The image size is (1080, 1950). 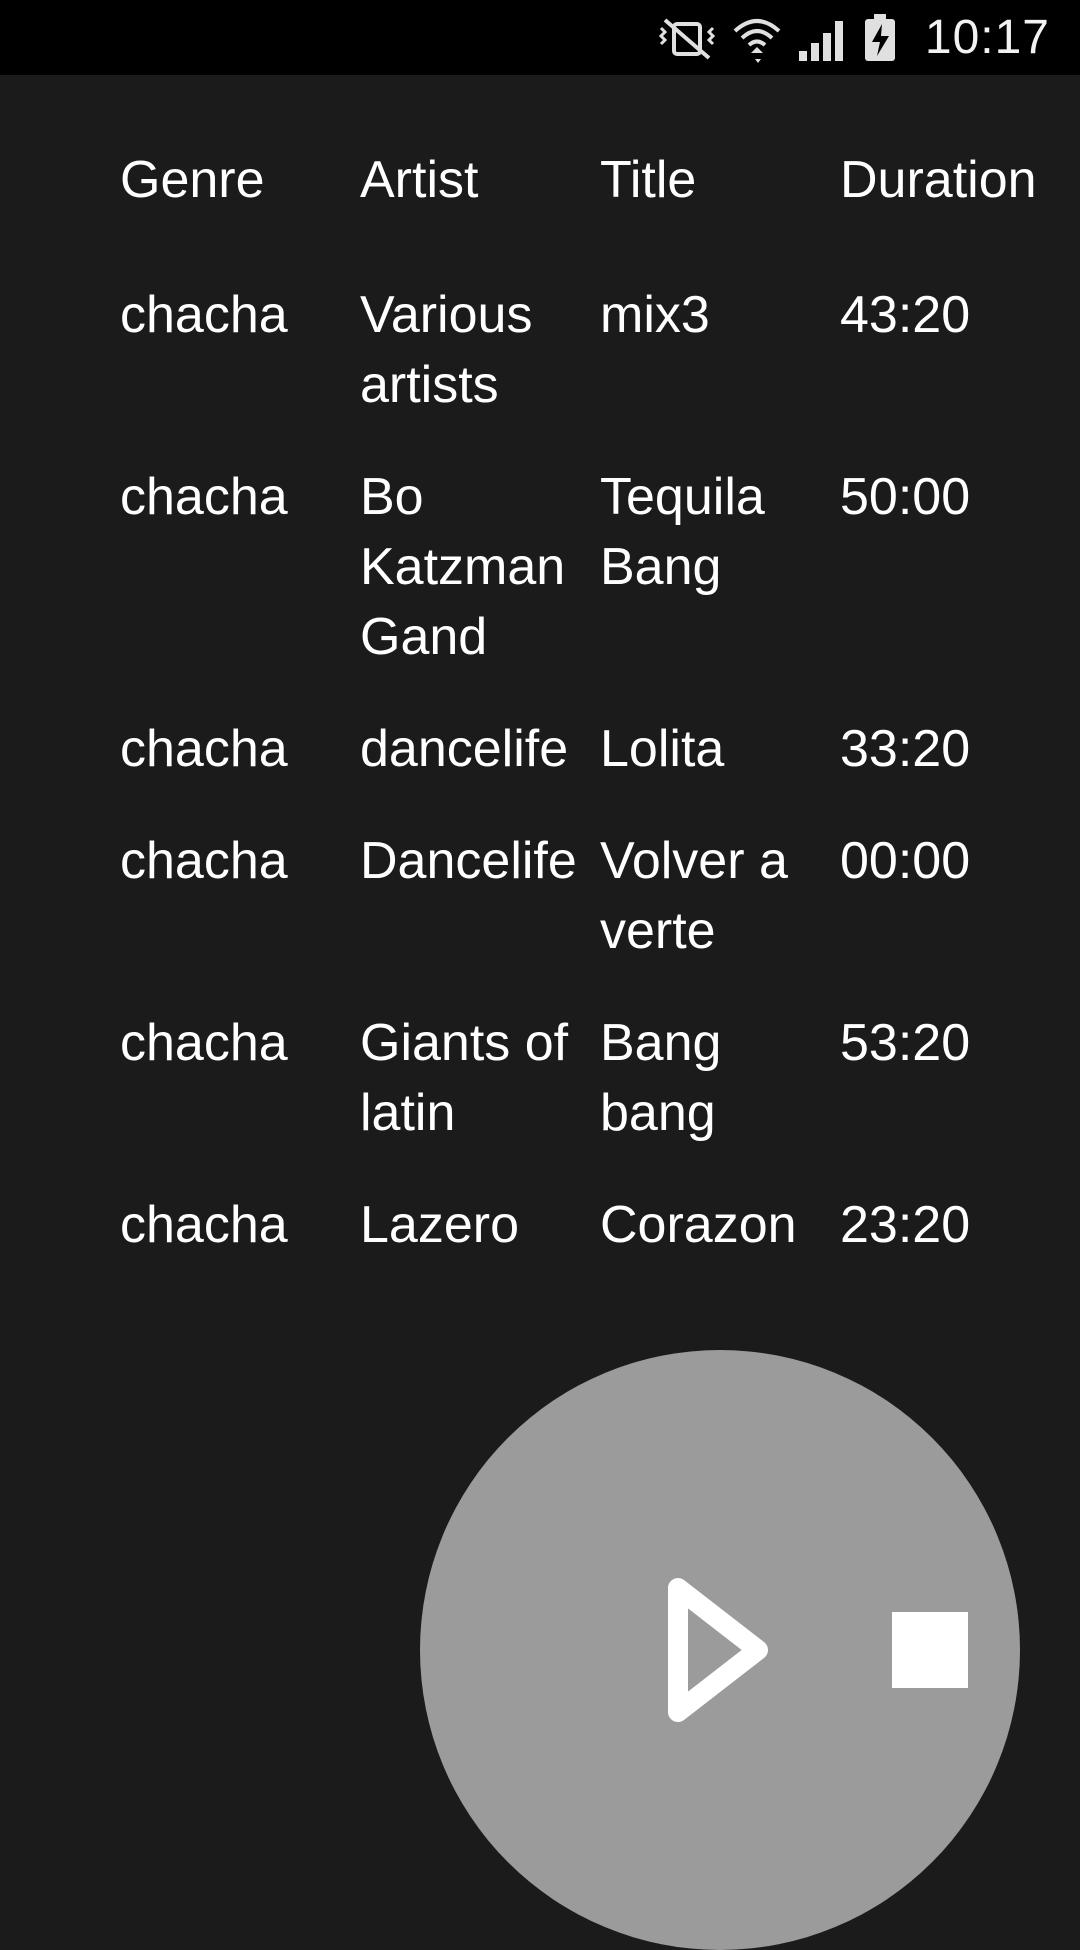 I want to click on play-button, so click(x=720, y=1650).